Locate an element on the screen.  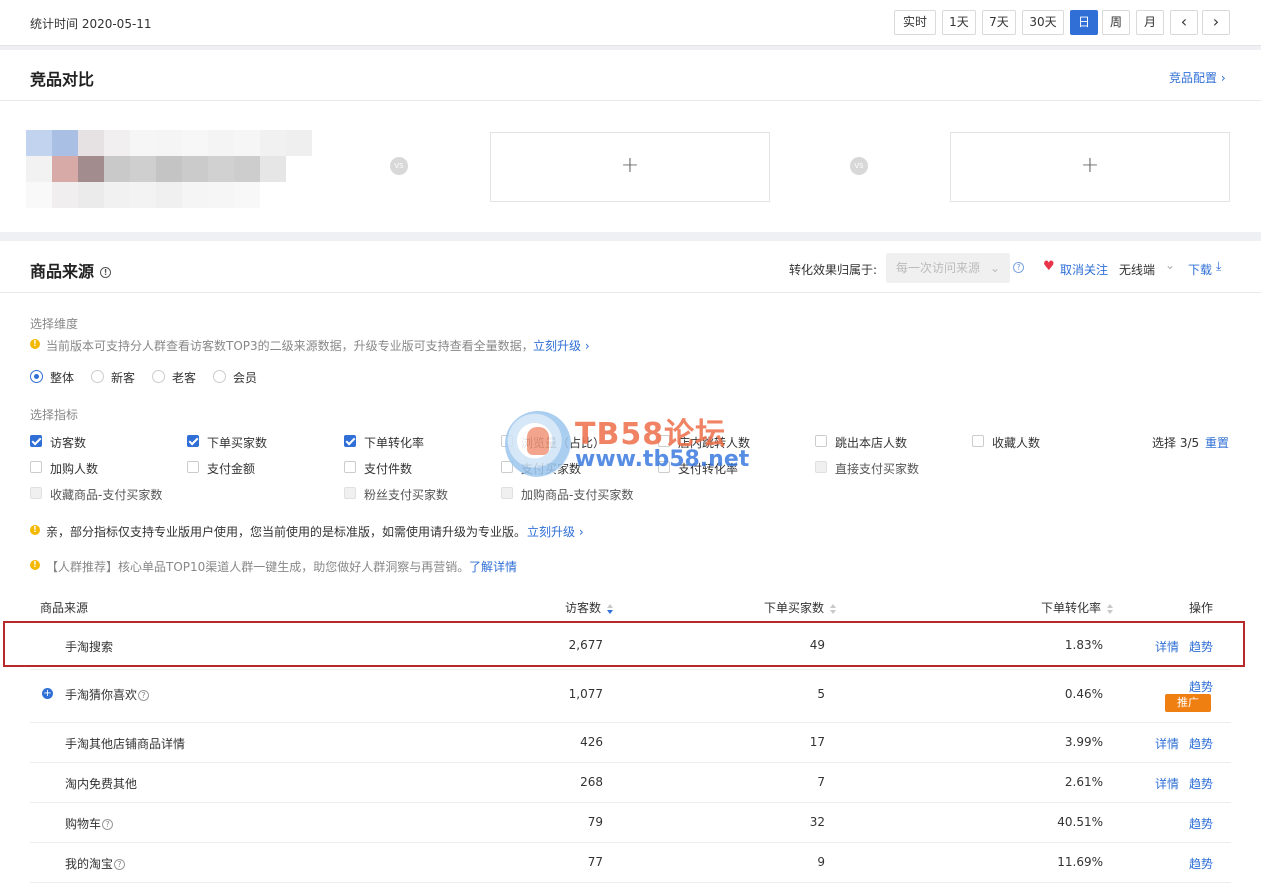
buyers-value: 7 is located at coordinates (821, 782).